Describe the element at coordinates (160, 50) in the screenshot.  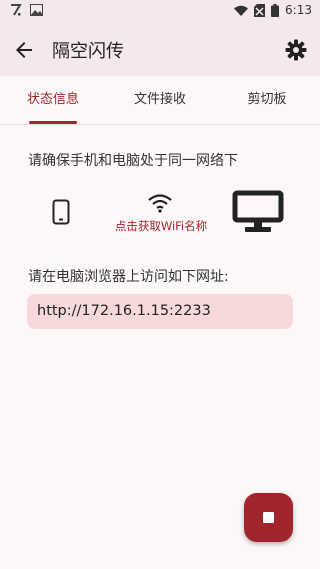
I see `app-bar: 隔空闪传` at that location.